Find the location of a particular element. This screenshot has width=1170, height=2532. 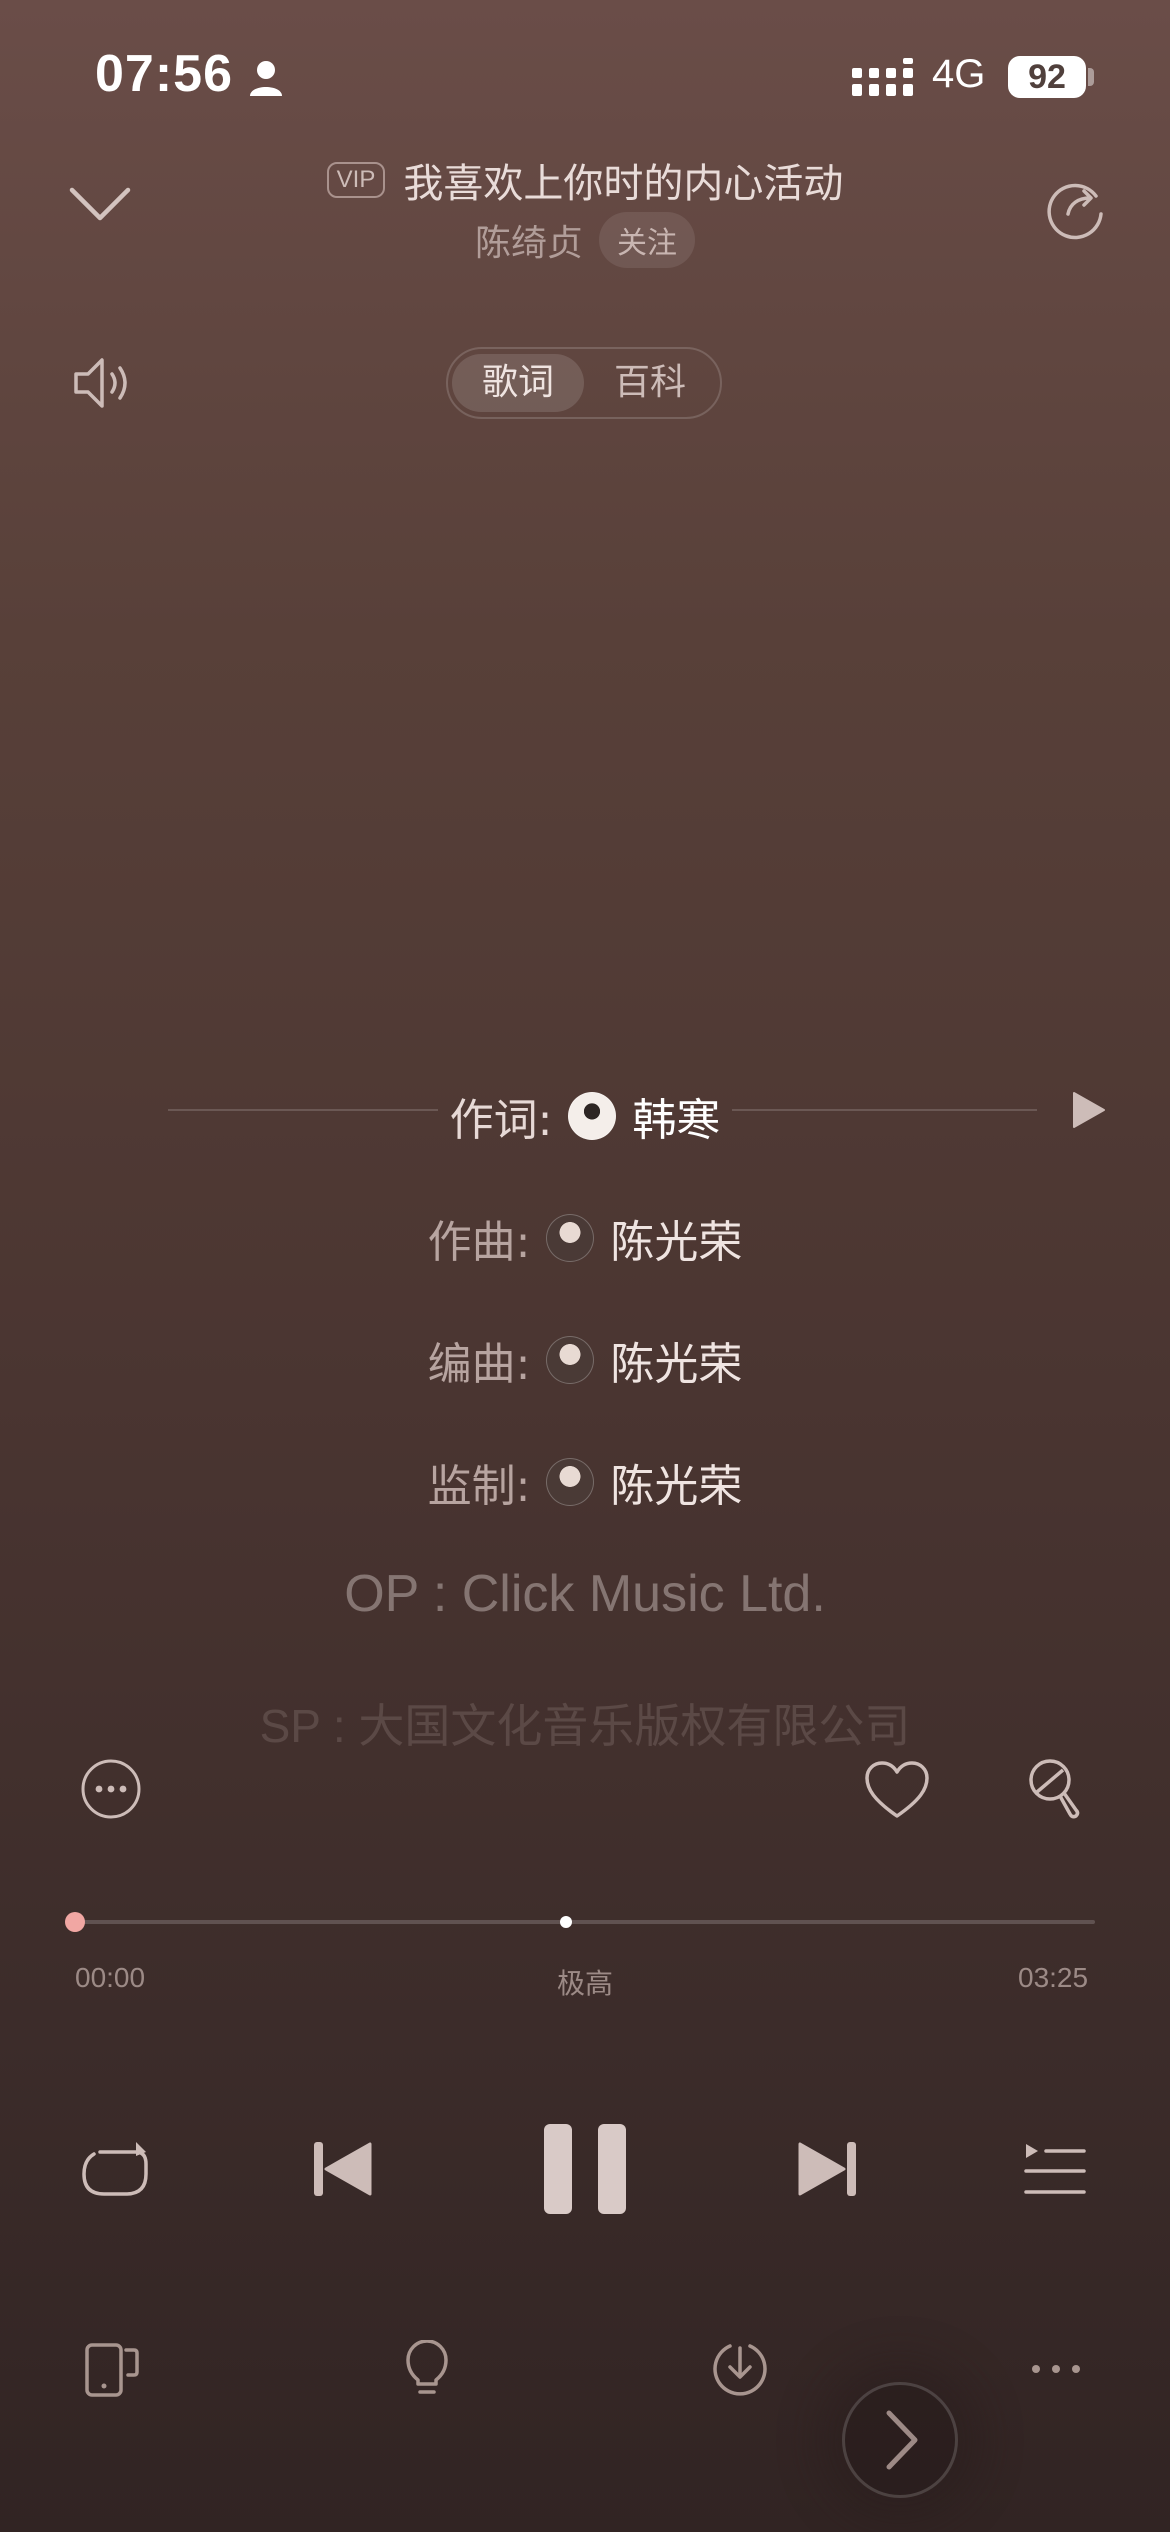

karaoke-button is located at coordinates (1054, 1791).